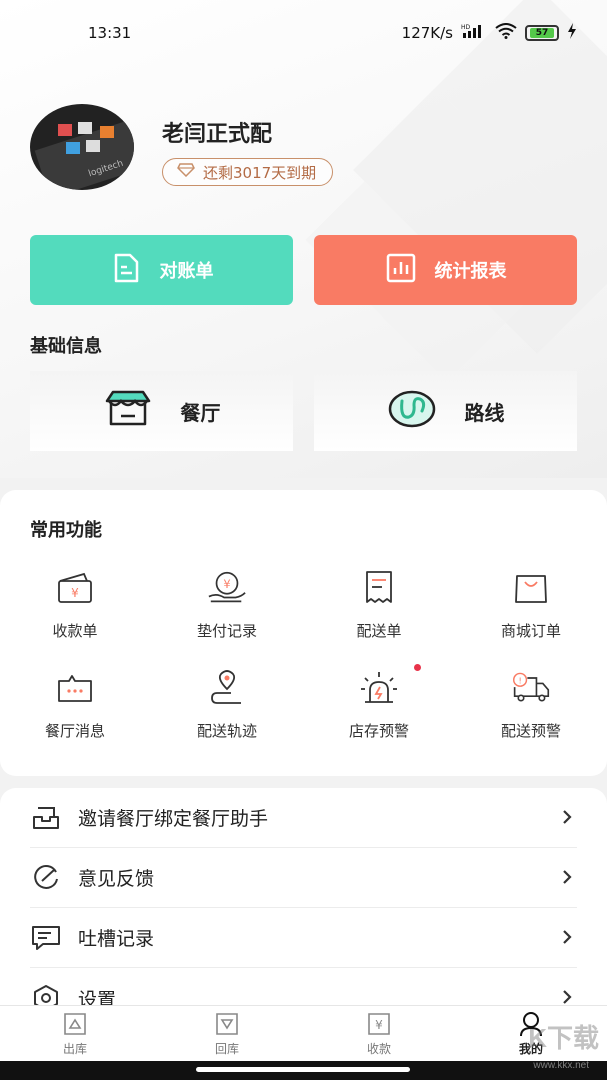 The width and height of the screenshot is (607, 1080). I want to click on tab-collect: ¥ 收款, so click(379, 1034).